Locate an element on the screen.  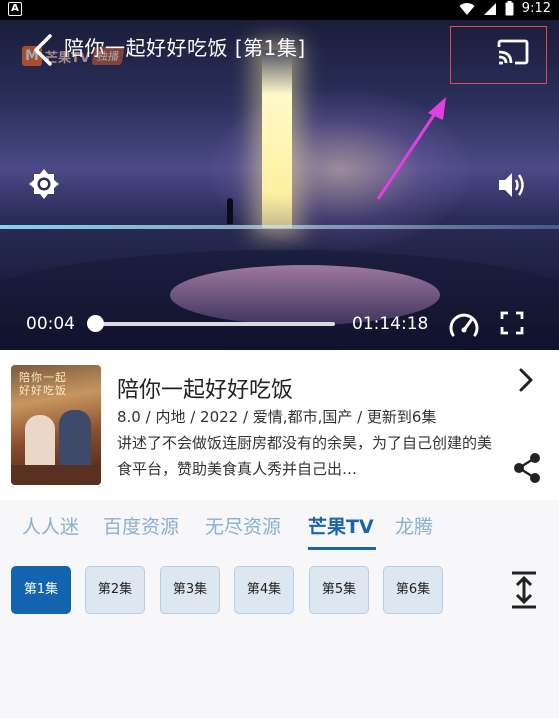
episode-button-4: 第4集 is located at coordinates (264, 590).